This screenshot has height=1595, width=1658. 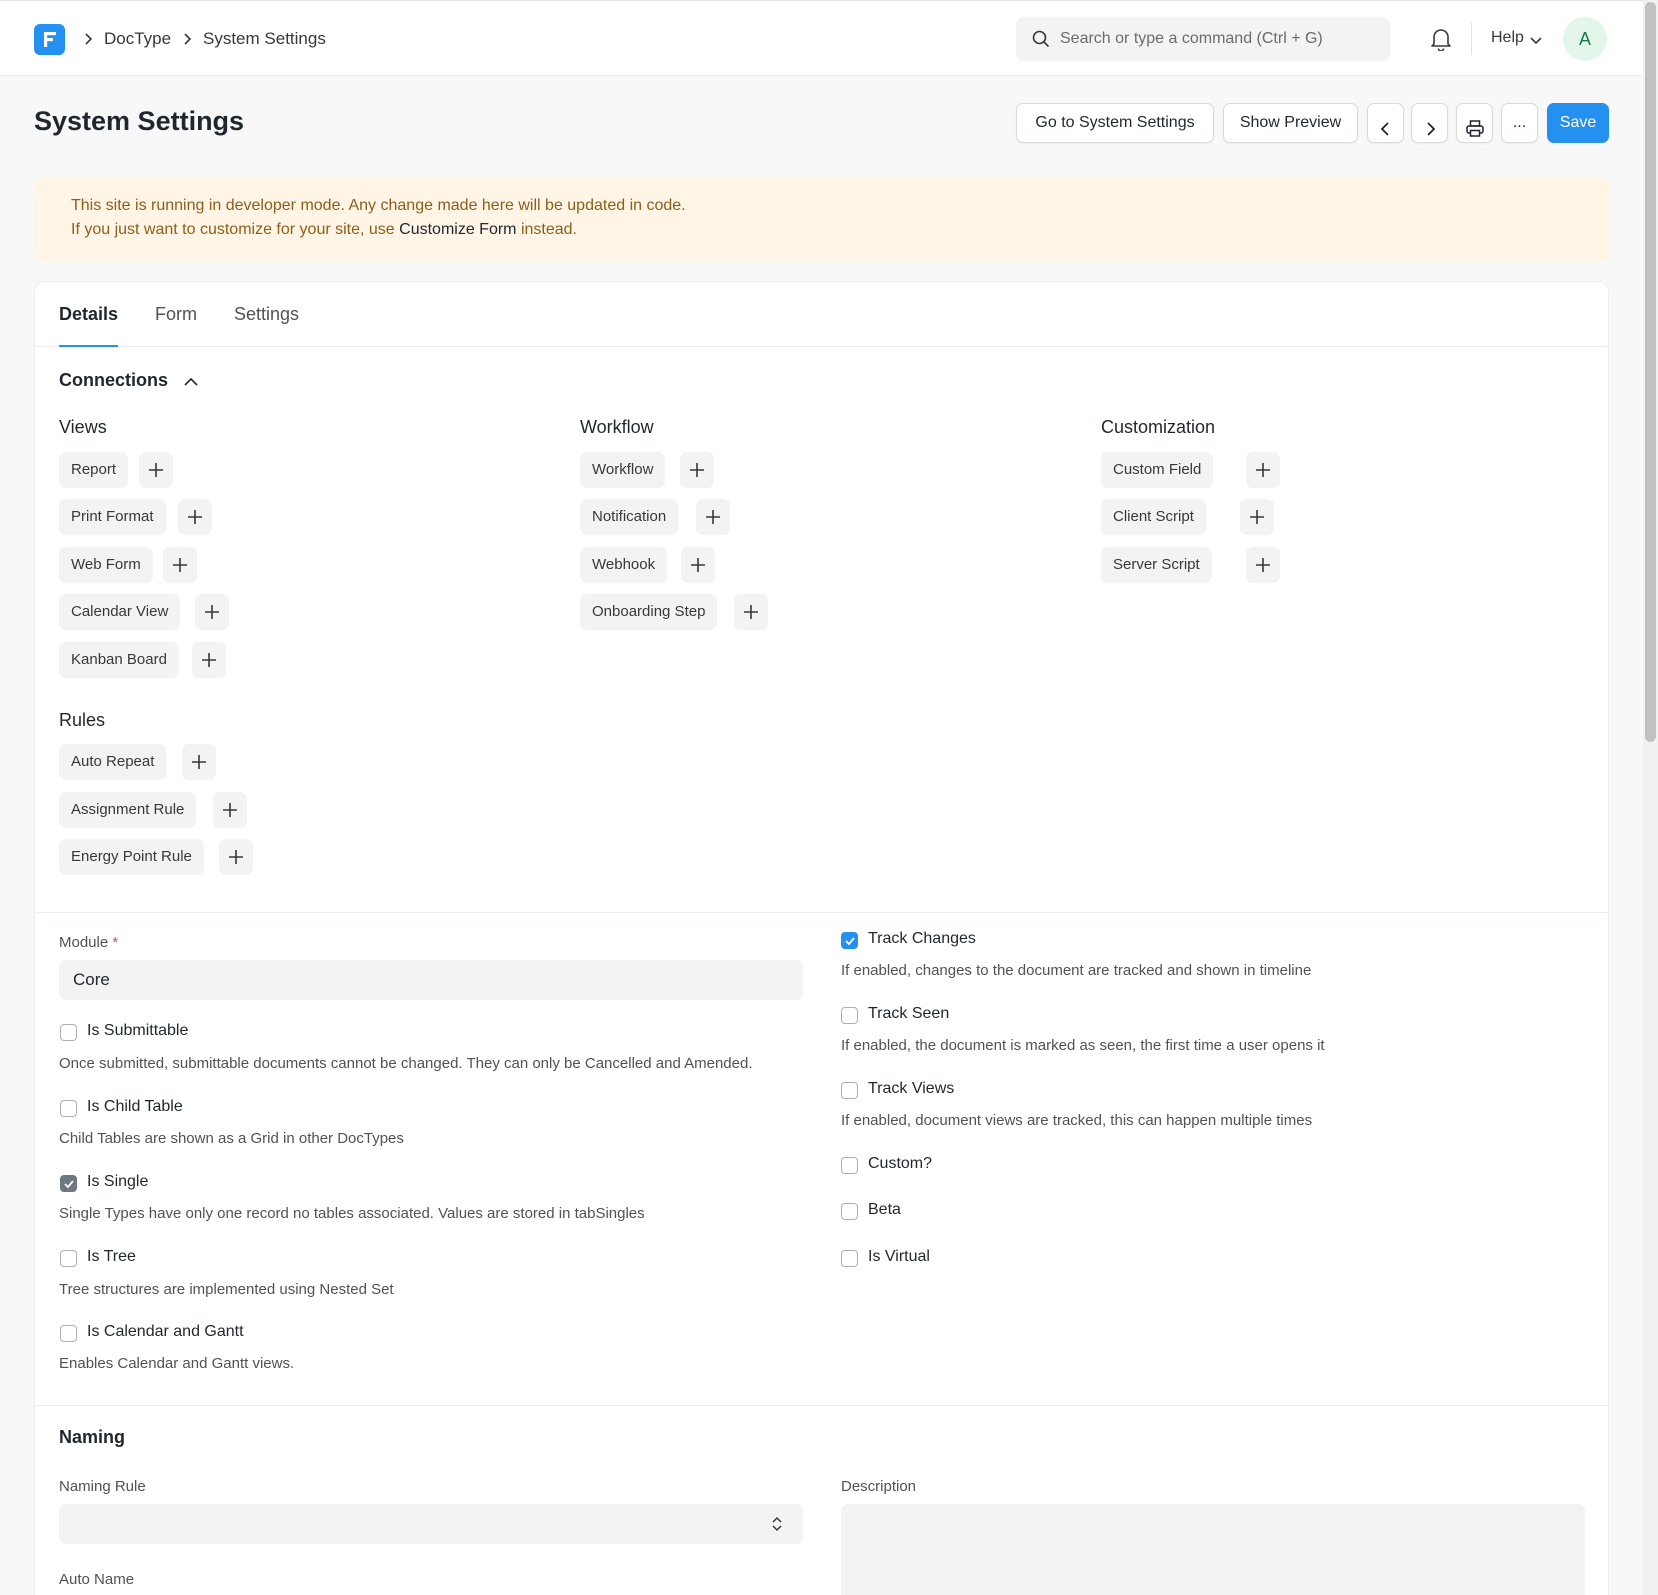 I want to click on add-custom-field-button, so click(x=1263, y=470).